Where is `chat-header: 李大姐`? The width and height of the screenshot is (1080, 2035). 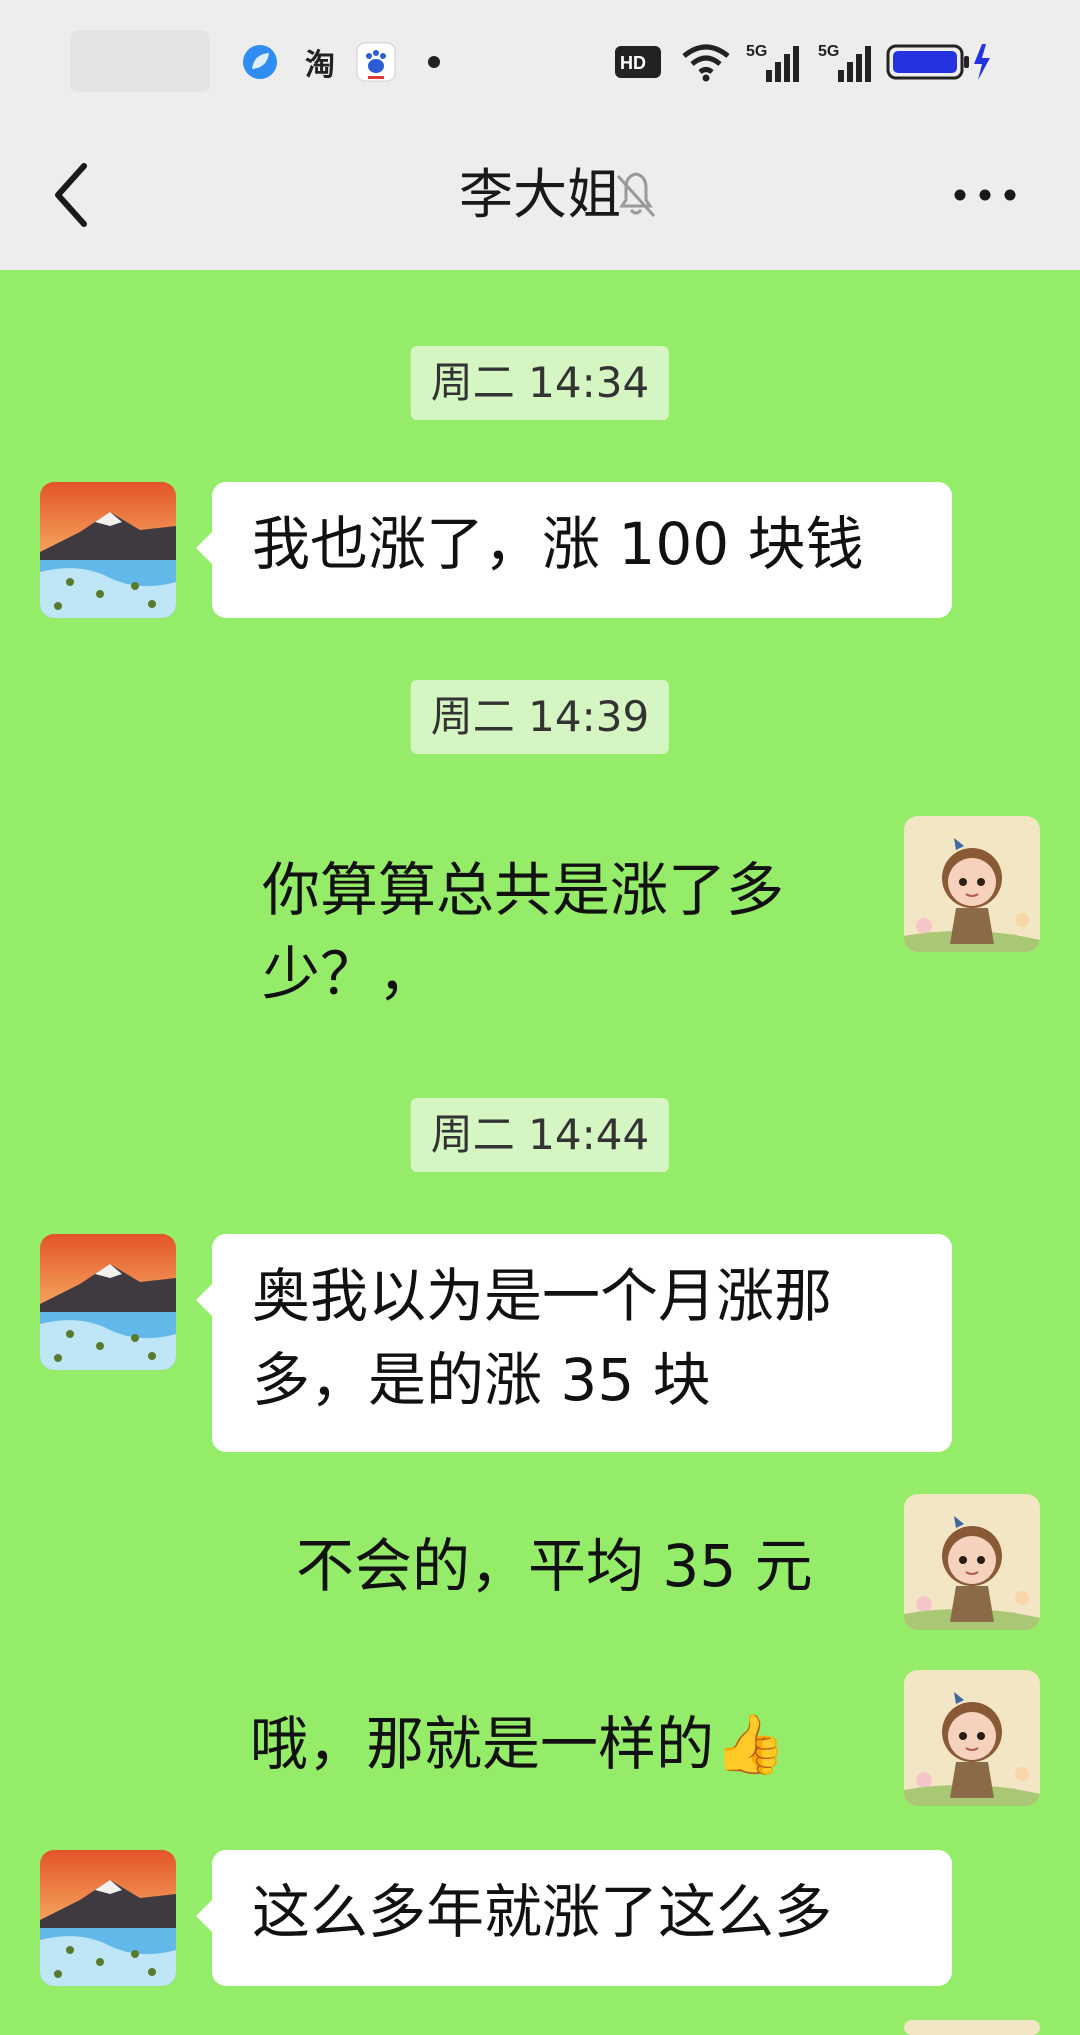
chat-header: 李大姐 is located at coordinates (540, 195).